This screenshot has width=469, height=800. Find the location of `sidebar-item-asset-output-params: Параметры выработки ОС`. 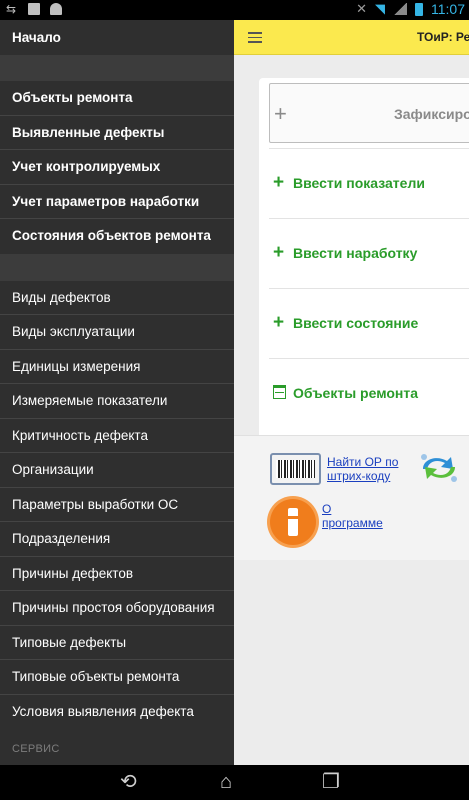

sidebar-item-asset-output-params: Параметры выработки ОС is located at coordinates (117, 505).